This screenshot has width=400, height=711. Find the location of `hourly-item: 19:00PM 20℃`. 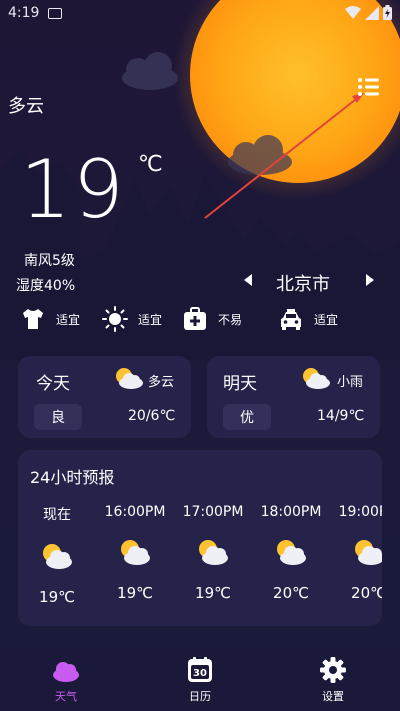

hourly-item: 19:00PM 20℃ is located at coordinates (358, 553).